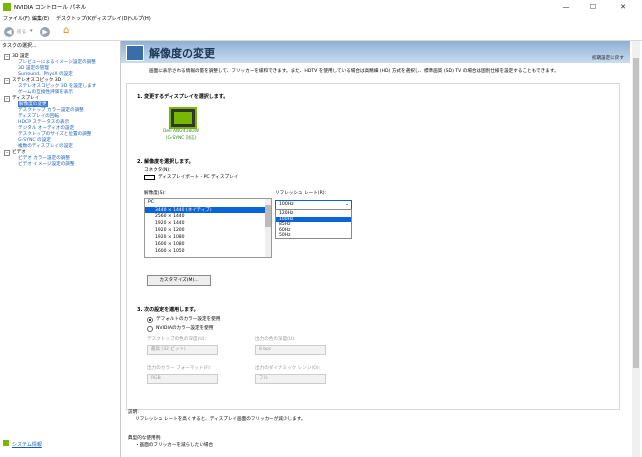 The image size is (642, 457). I want to click on maximize-button: ☐, so click(593, 7).